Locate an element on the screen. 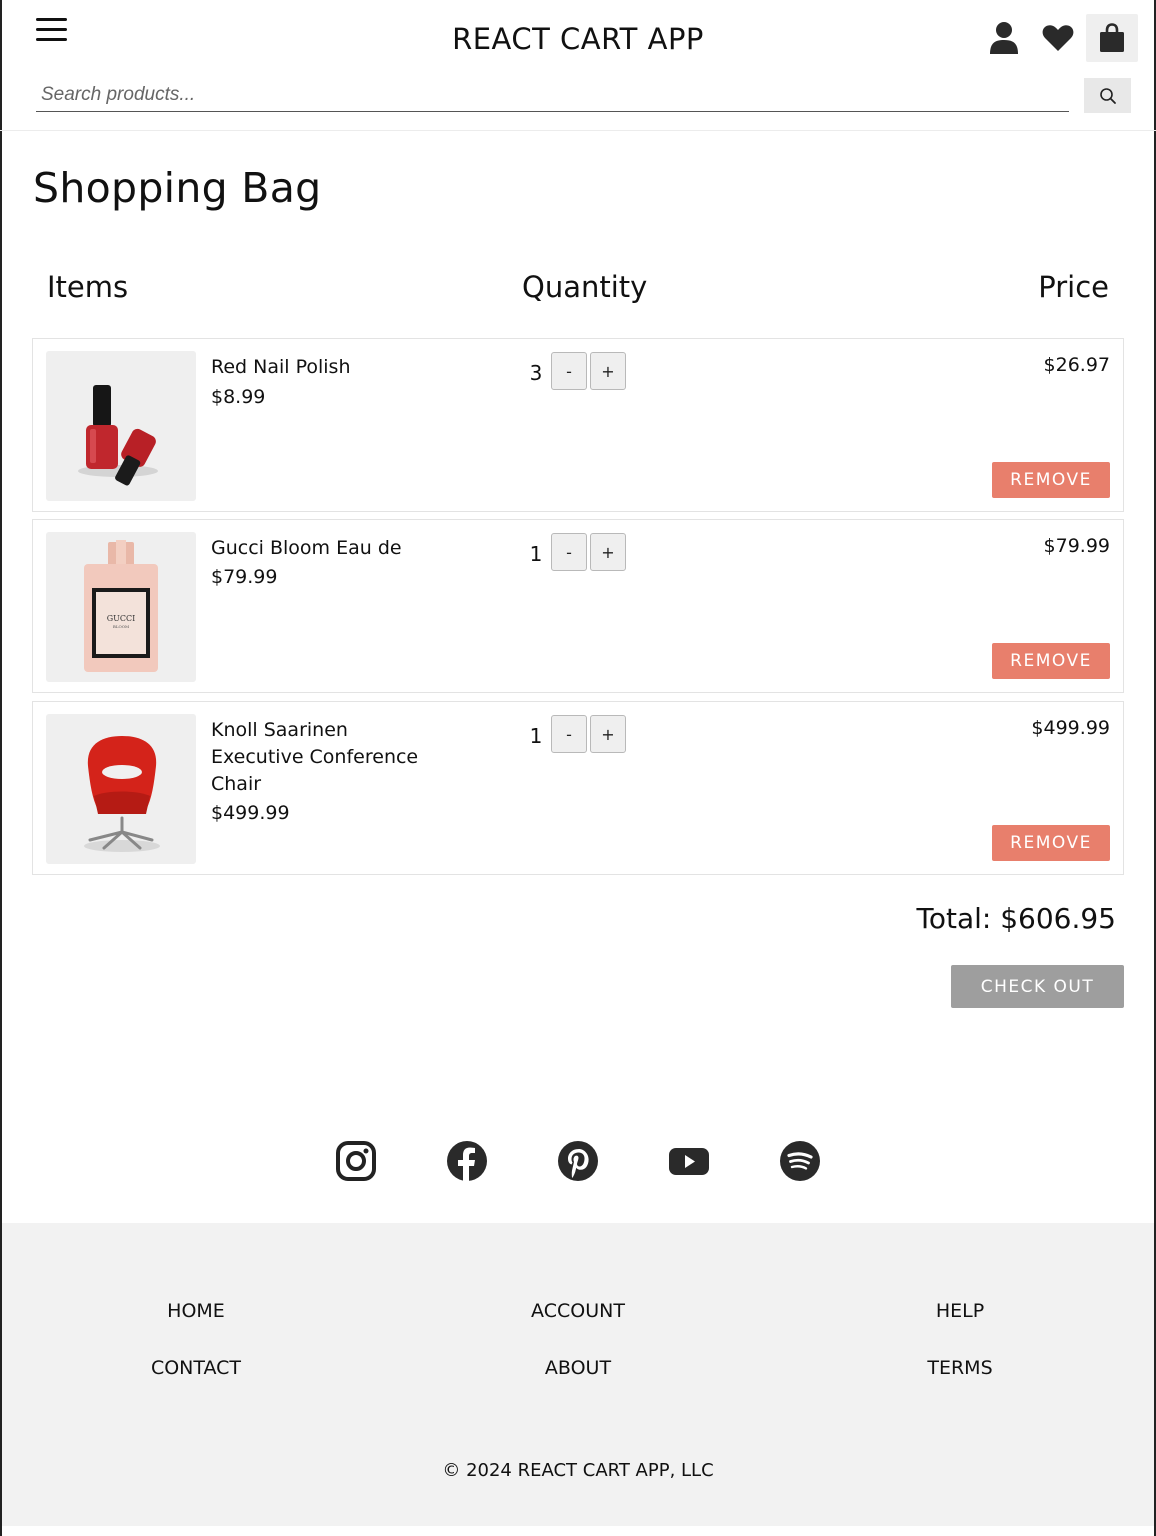 Image resolution: width=1156 pixels, height=1536 pixels. svg-text: GUCCI is located at coordinates (121, 618).